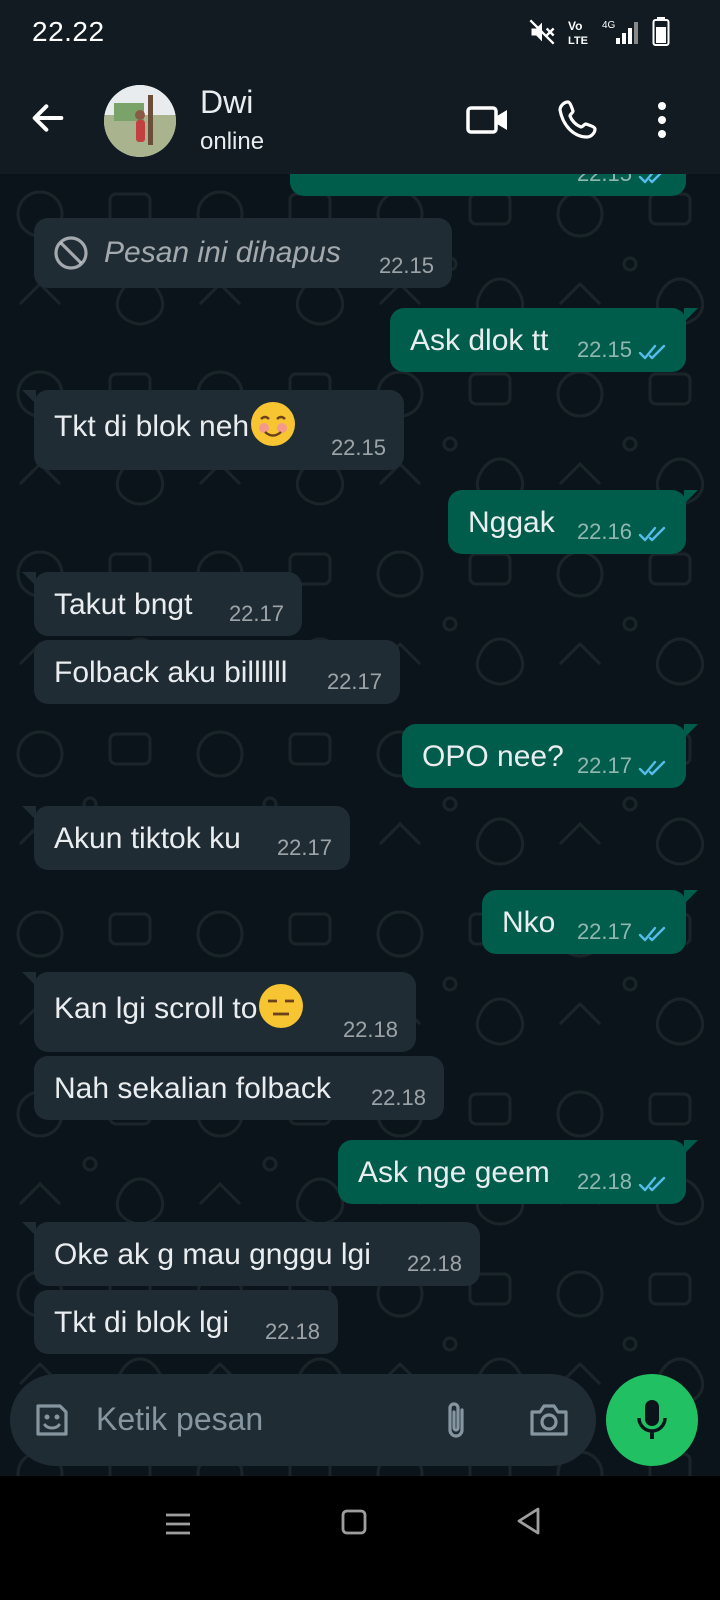 Image resolution: width=720 pixels, height=1600 pixels. I want to click on incoming-message: Nah sekalian folback 22.18, so click(239, 1088).